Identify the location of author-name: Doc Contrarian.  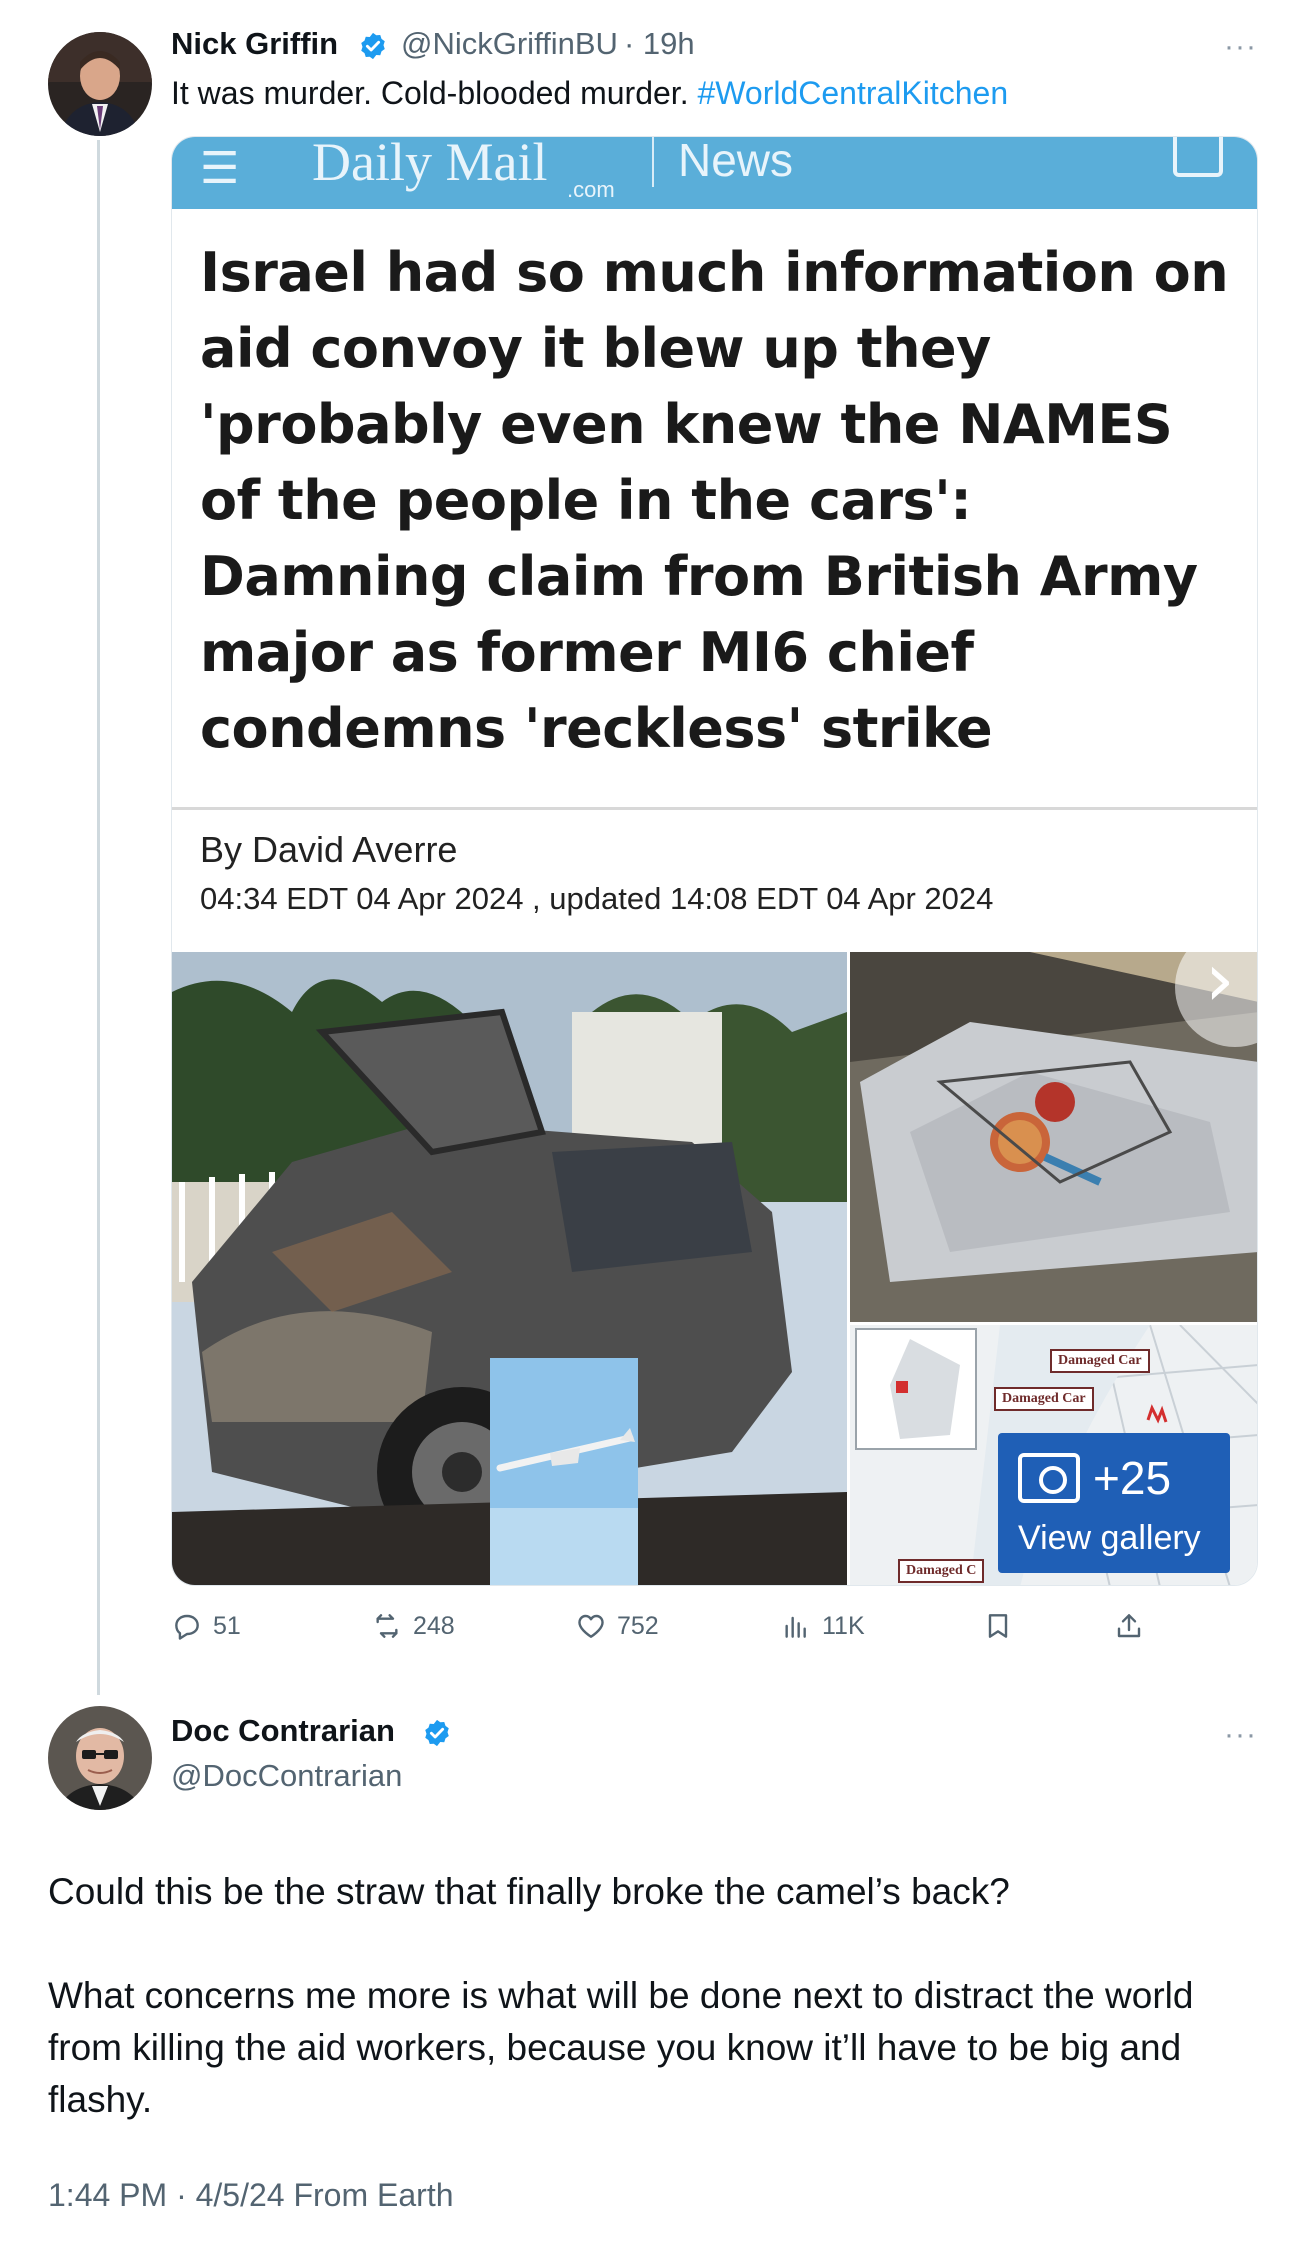
(283, 1731).